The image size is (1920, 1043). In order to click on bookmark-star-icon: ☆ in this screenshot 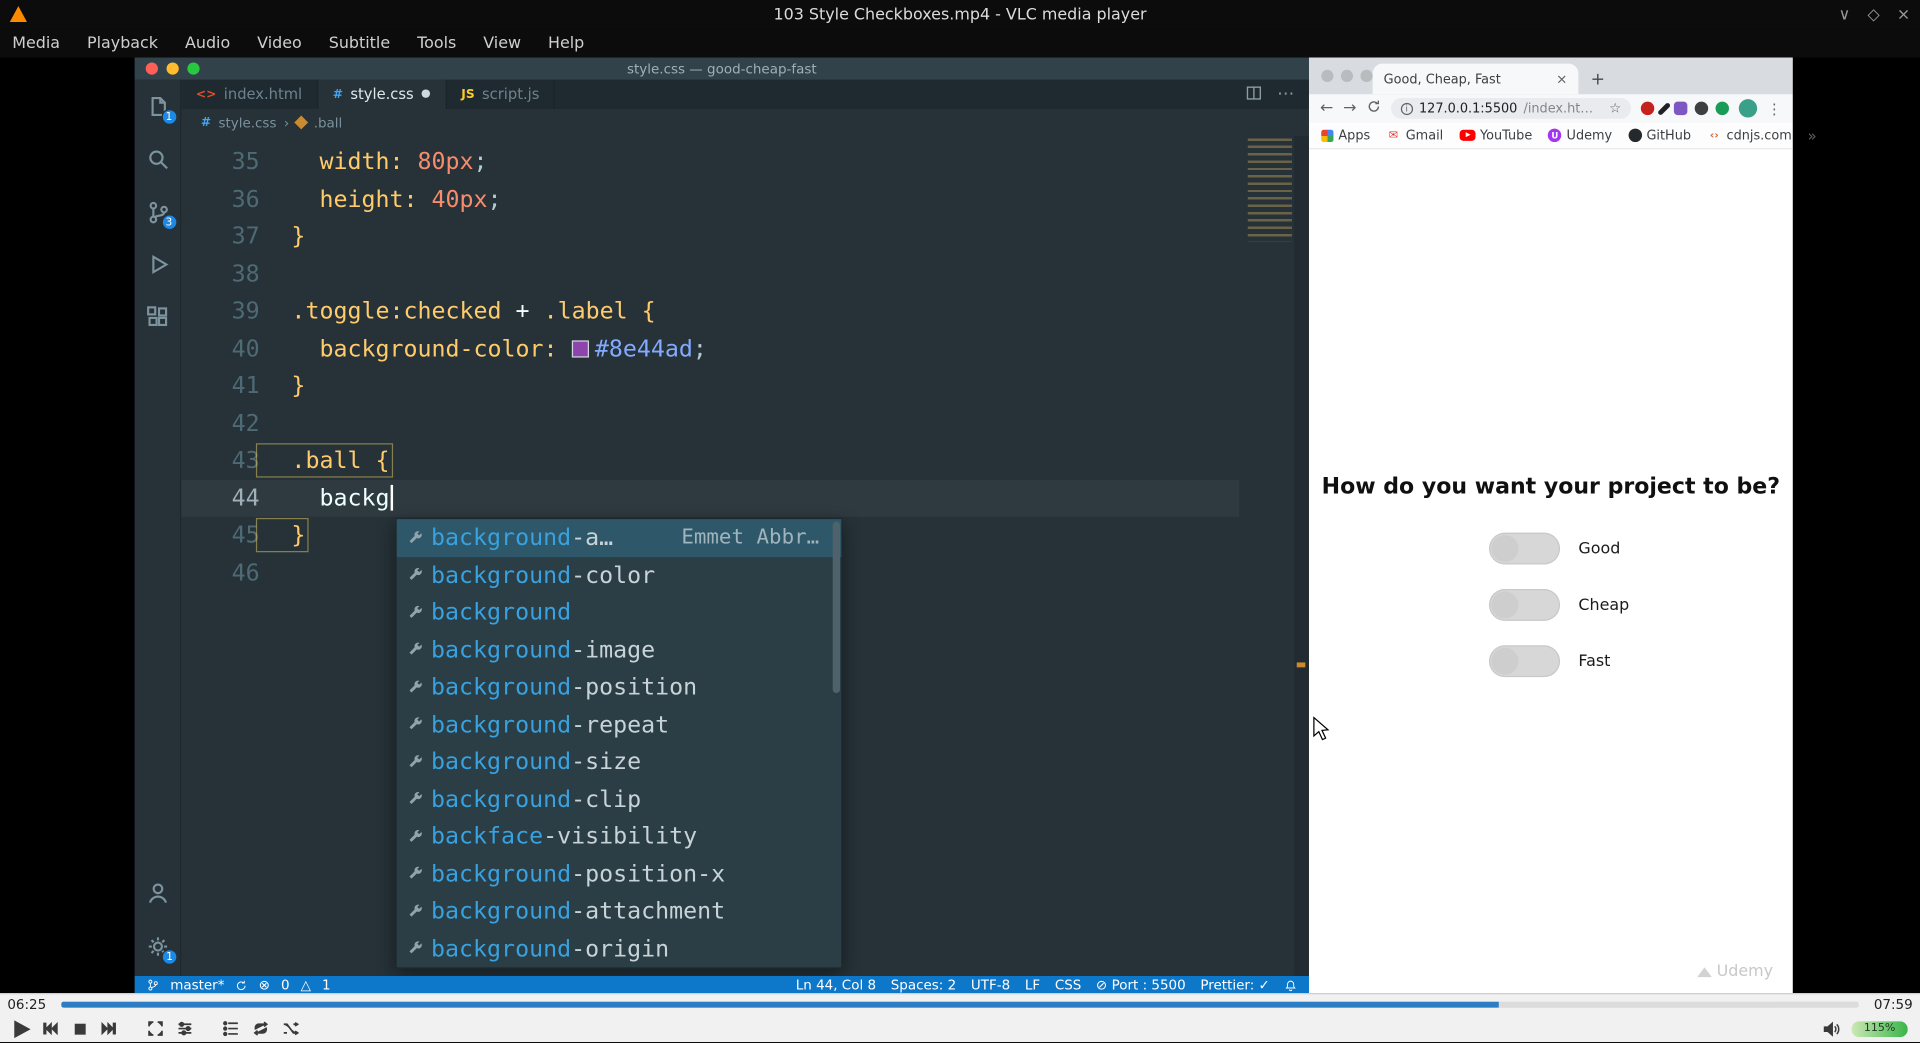, I will do `click(1615, 108)`.